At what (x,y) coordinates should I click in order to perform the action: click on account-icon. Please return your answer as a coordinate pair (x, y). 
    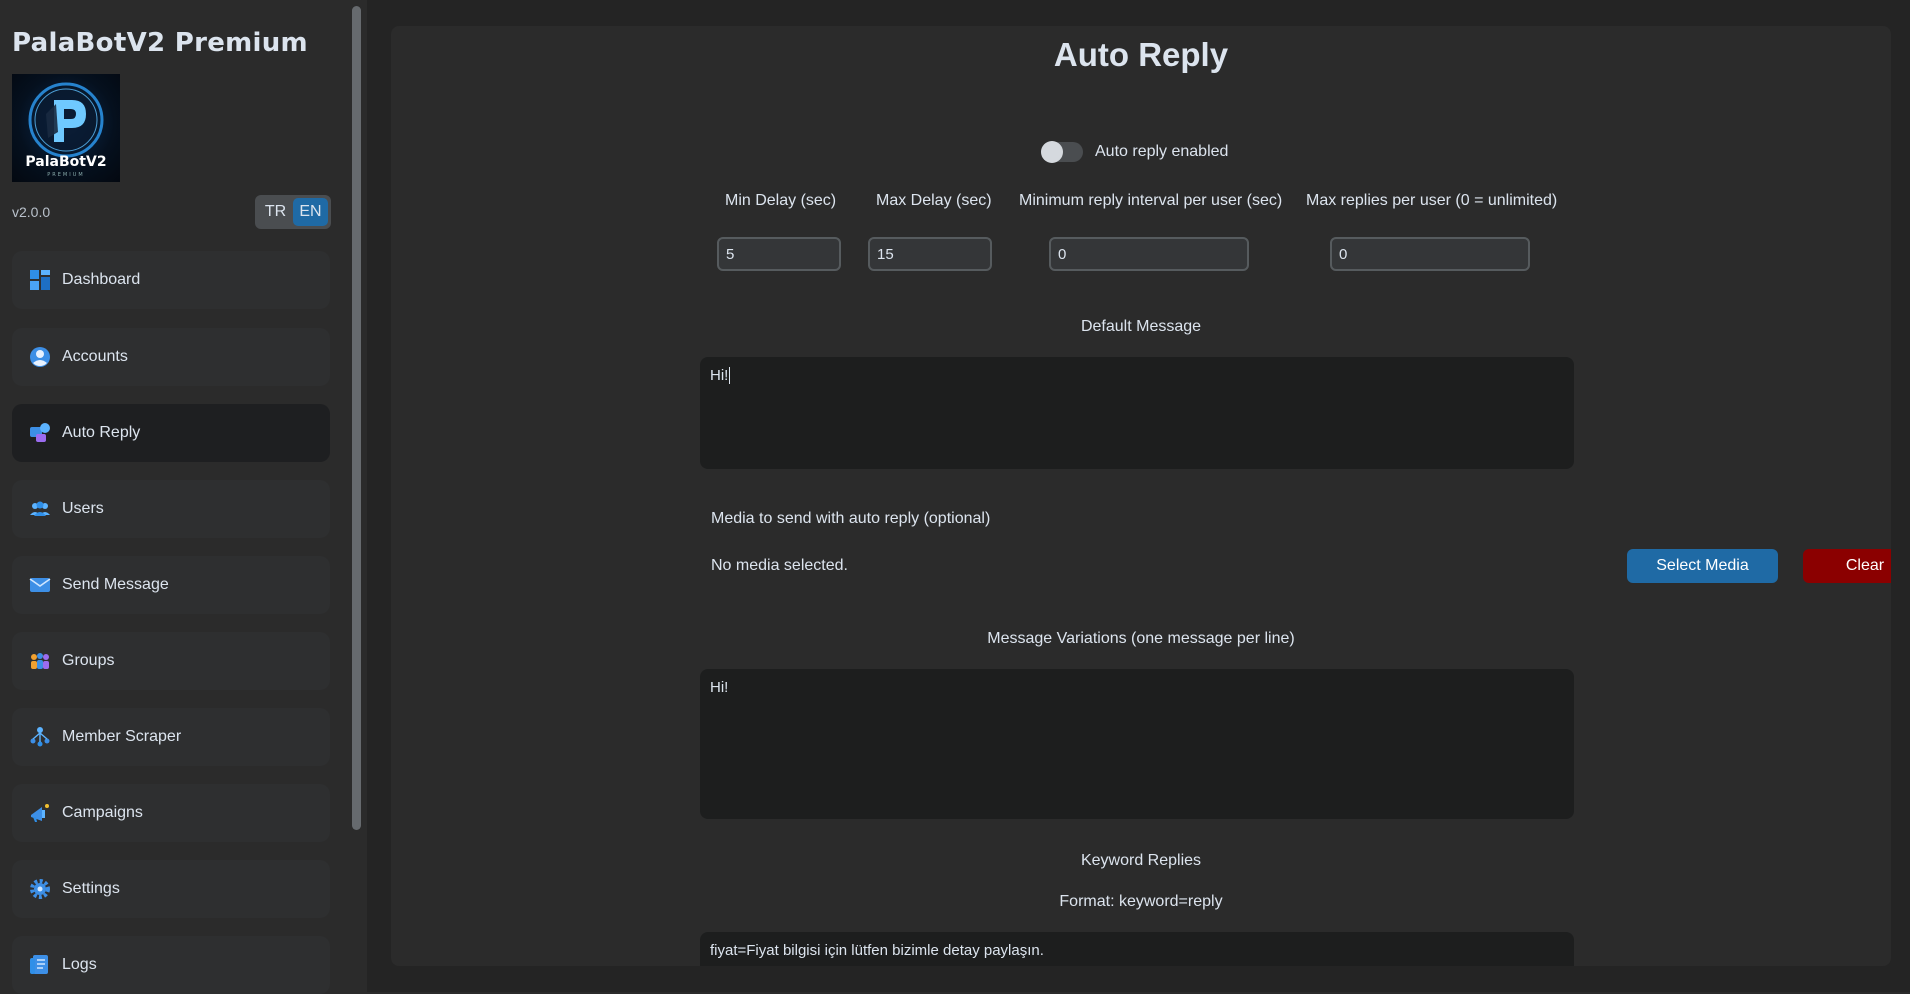
    Looking at the image, I should click on (40, 357).